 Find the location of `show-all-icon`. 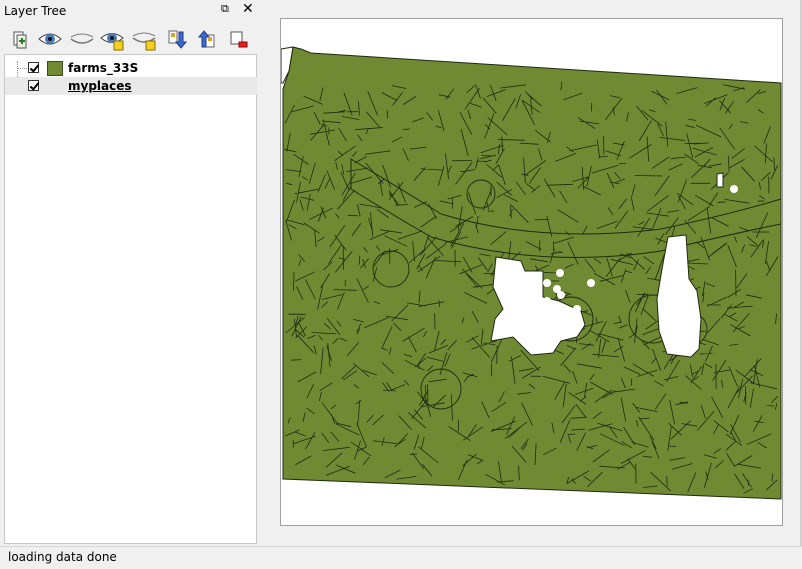

show-all-icon is located at coordinates (50, 39).